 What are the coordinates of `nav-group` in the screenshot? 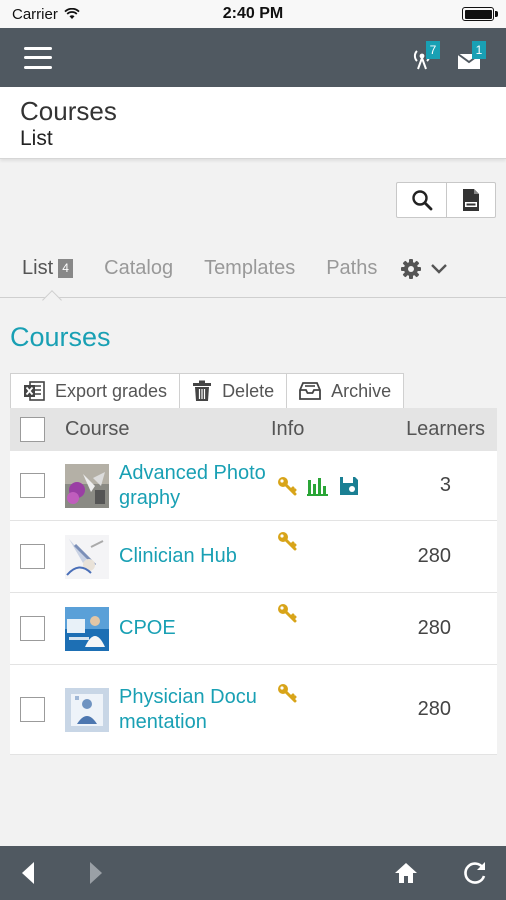 It's located at (62, 873).